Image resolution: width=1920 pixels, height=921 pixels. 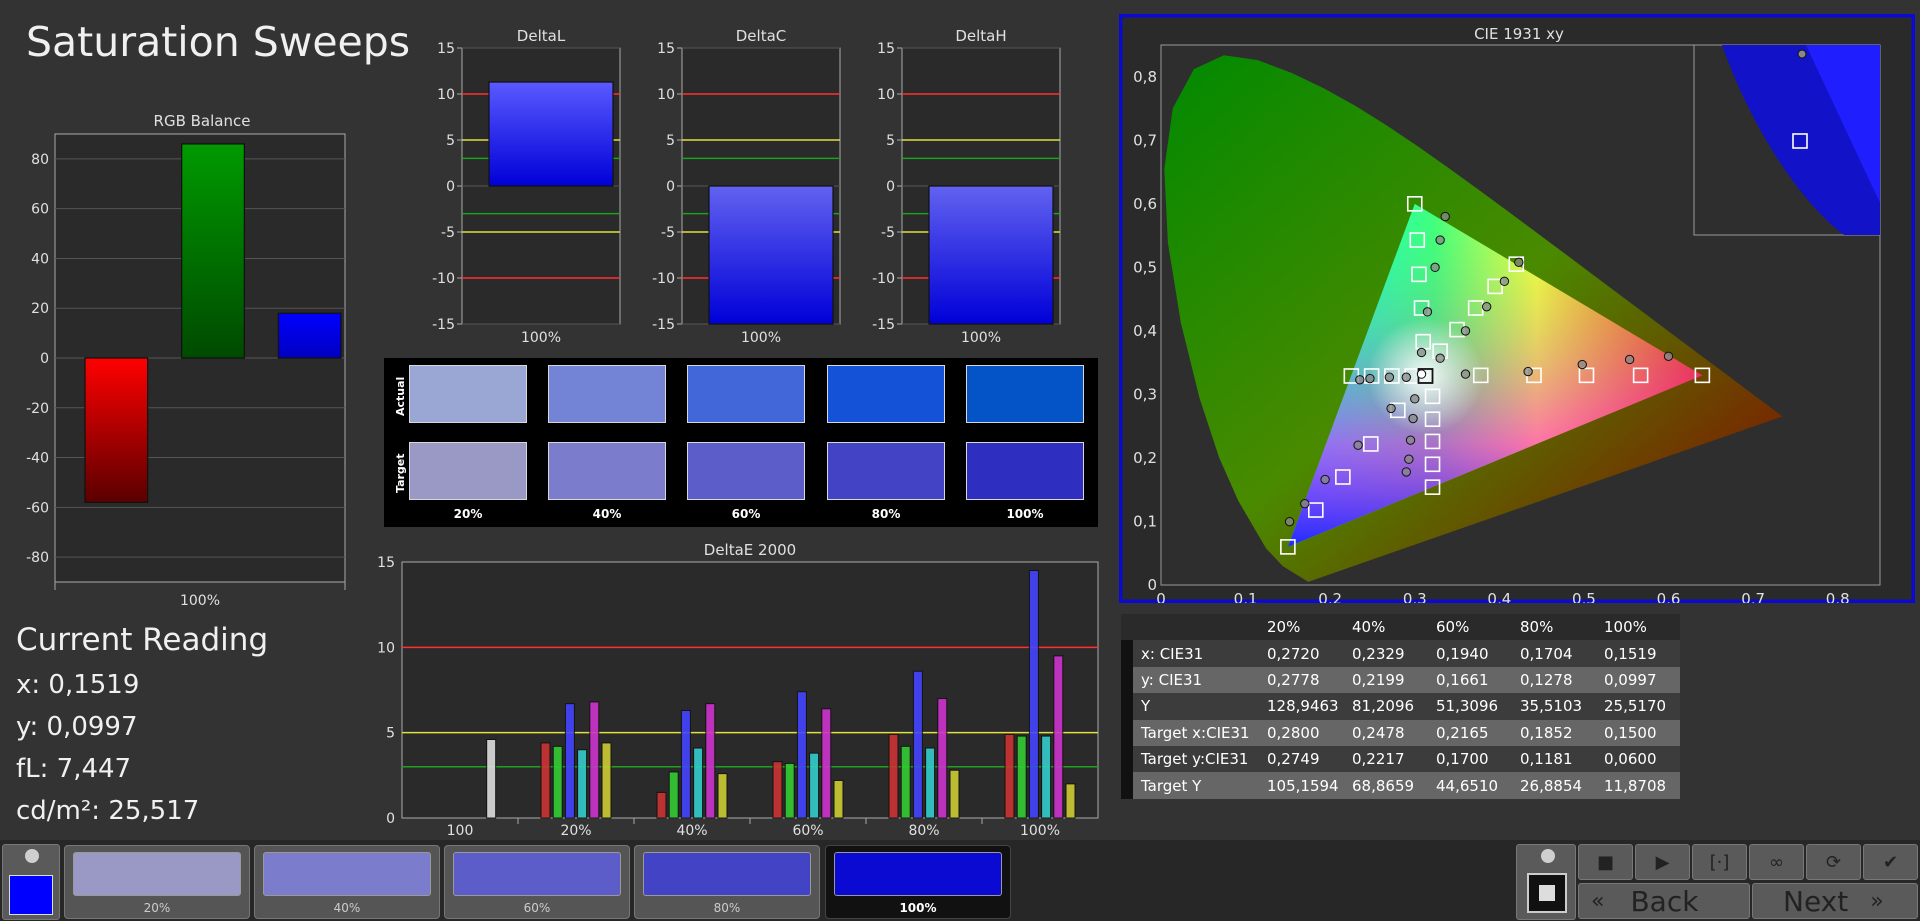 I want to click on table-cell: 105,1594, so click(x=1301, y=785).